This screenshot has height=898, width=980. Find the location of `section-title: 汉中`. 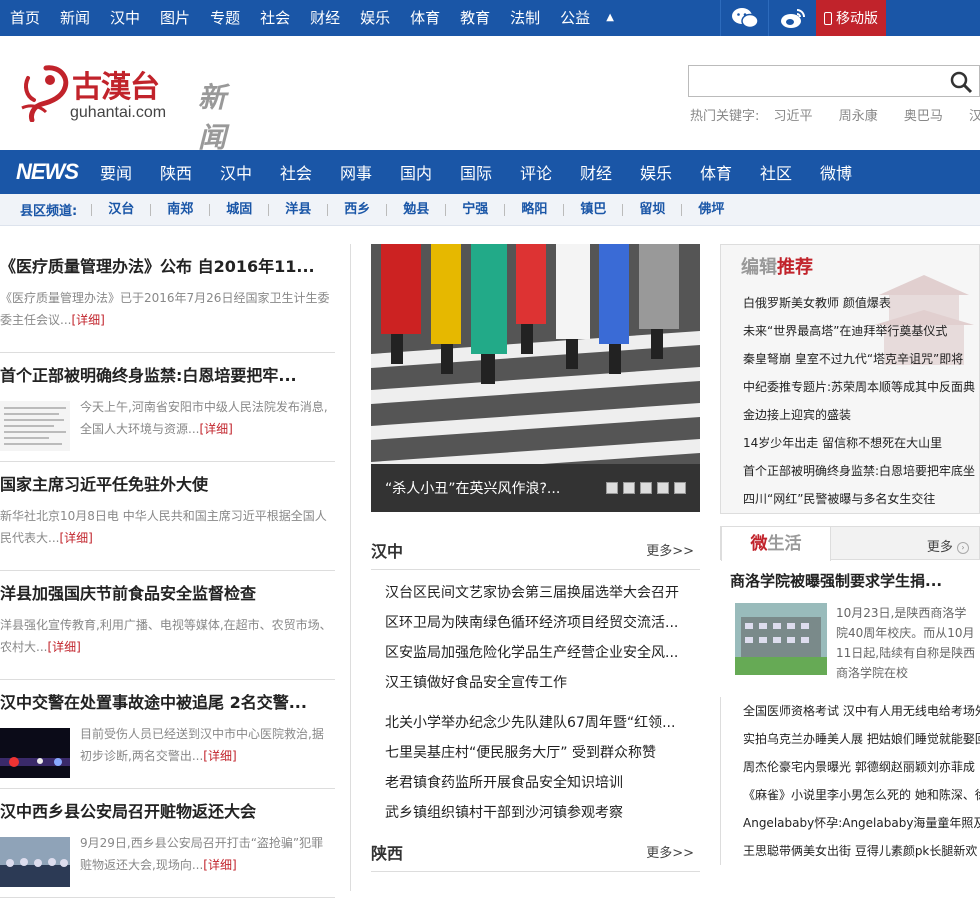

section-title: 汉中 is located at coordinates (387, 550).